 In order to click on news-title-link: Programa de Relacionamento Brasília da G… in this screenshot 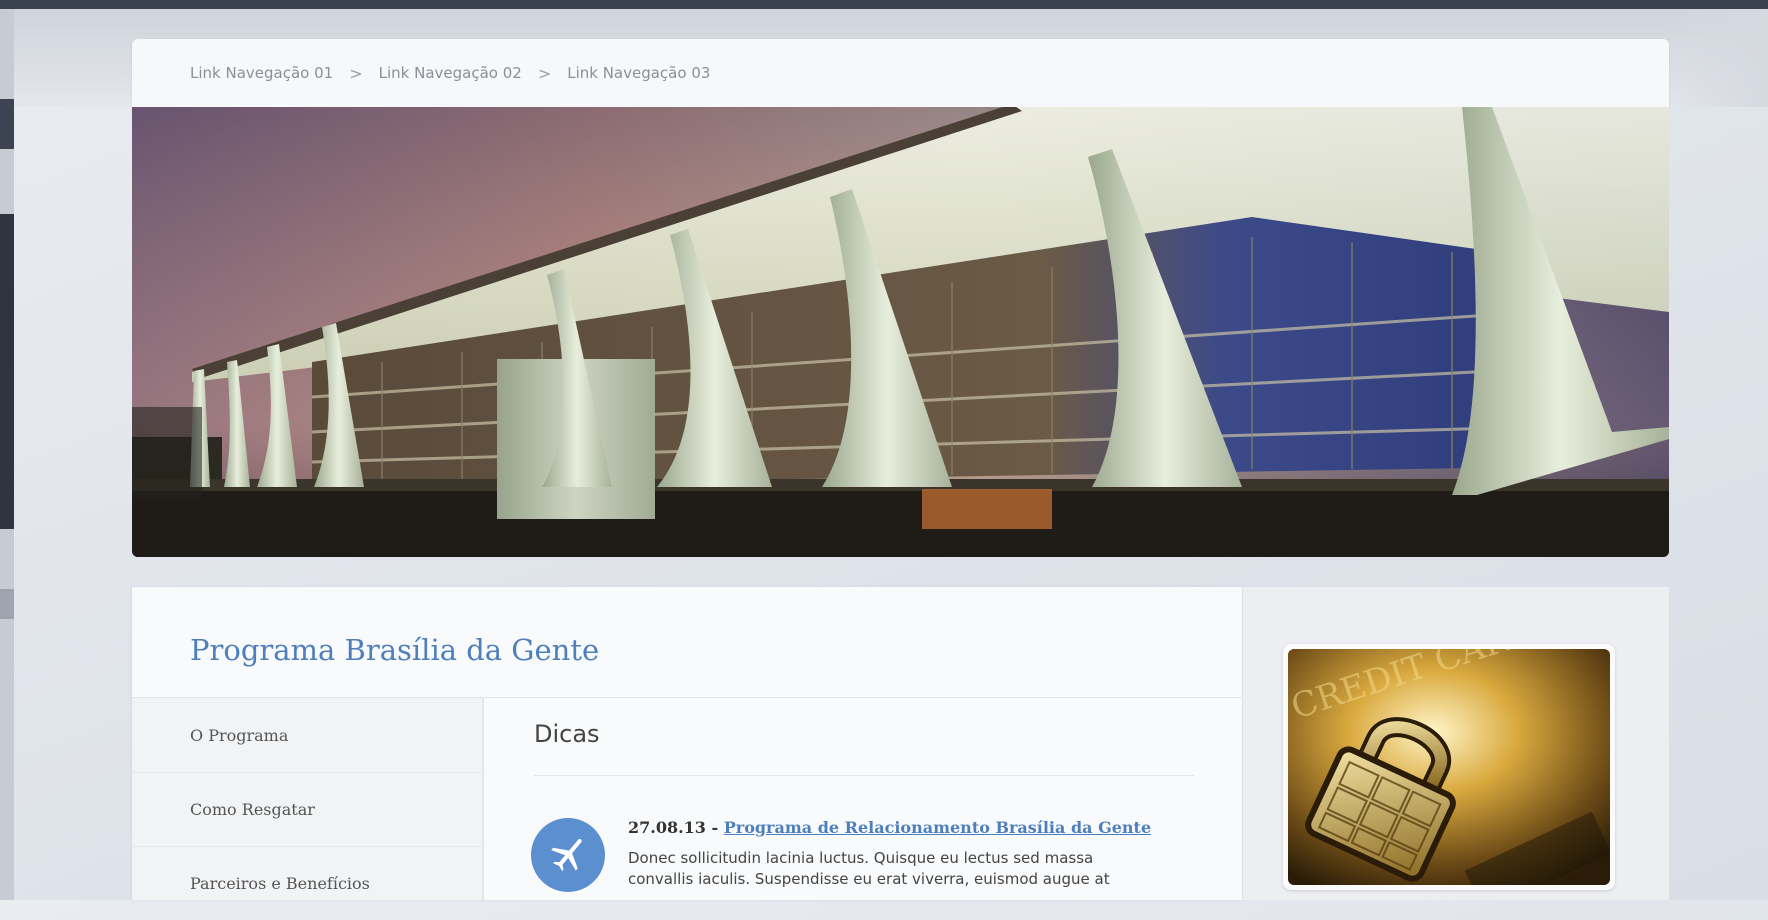, I will do `click(937, 827)`.